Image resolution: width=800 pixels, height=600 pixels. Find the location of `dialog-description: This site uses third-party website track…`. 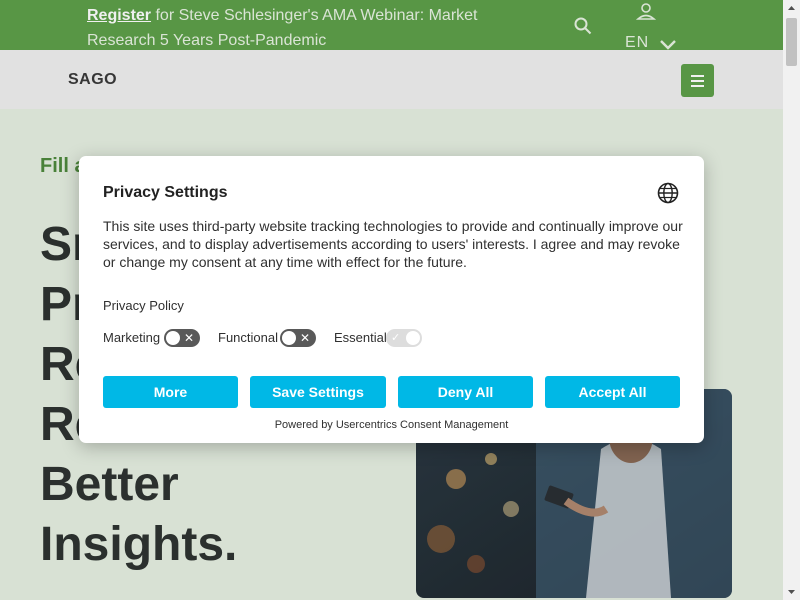

dialog-description: This site uses third-party website track… is located at coordinates (393, 244).